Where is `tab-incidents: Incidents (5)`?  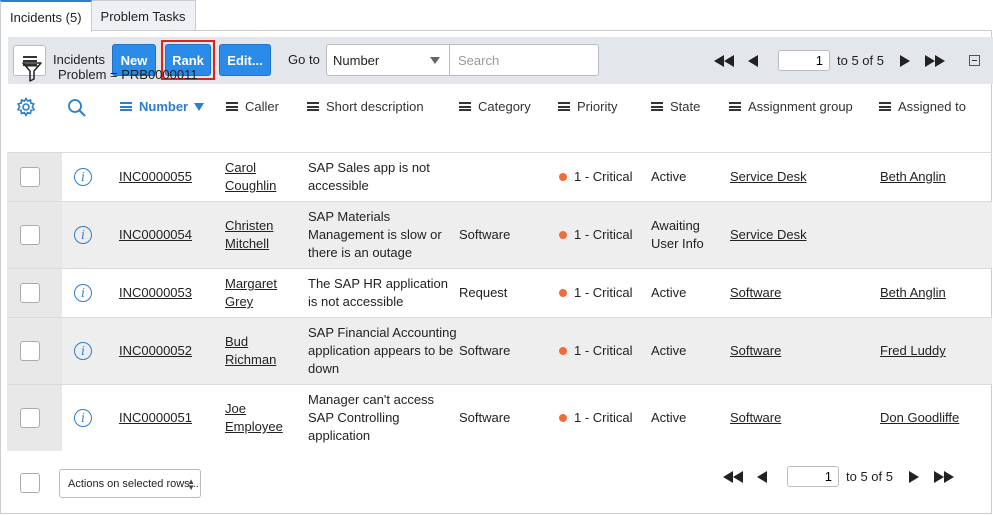 tab-incidents: Incidents (5) is located at coordinates (46, 16).